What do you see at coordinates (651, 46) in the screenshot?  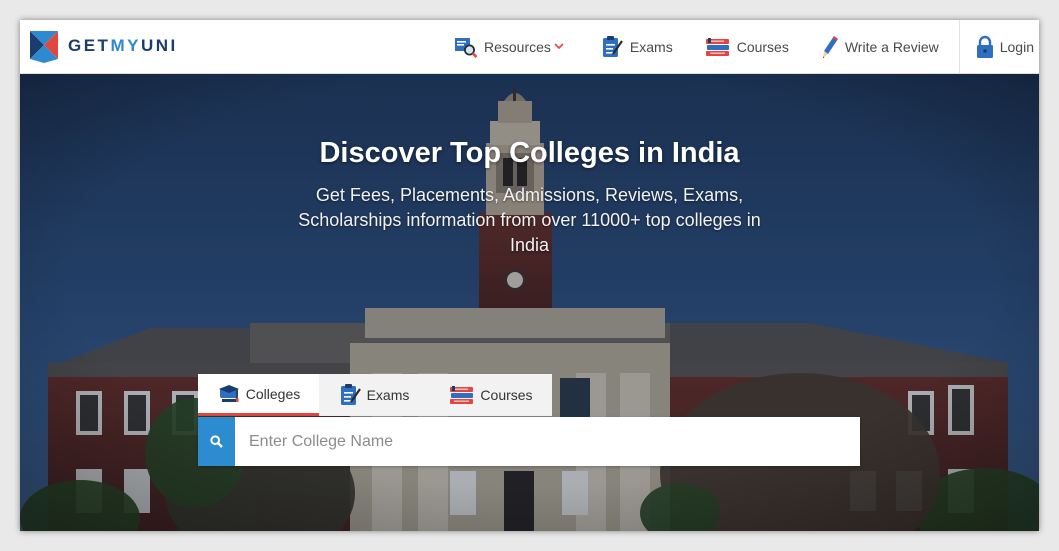 I see `nav-exams-label: Exams` at bounding box center [651, 46].